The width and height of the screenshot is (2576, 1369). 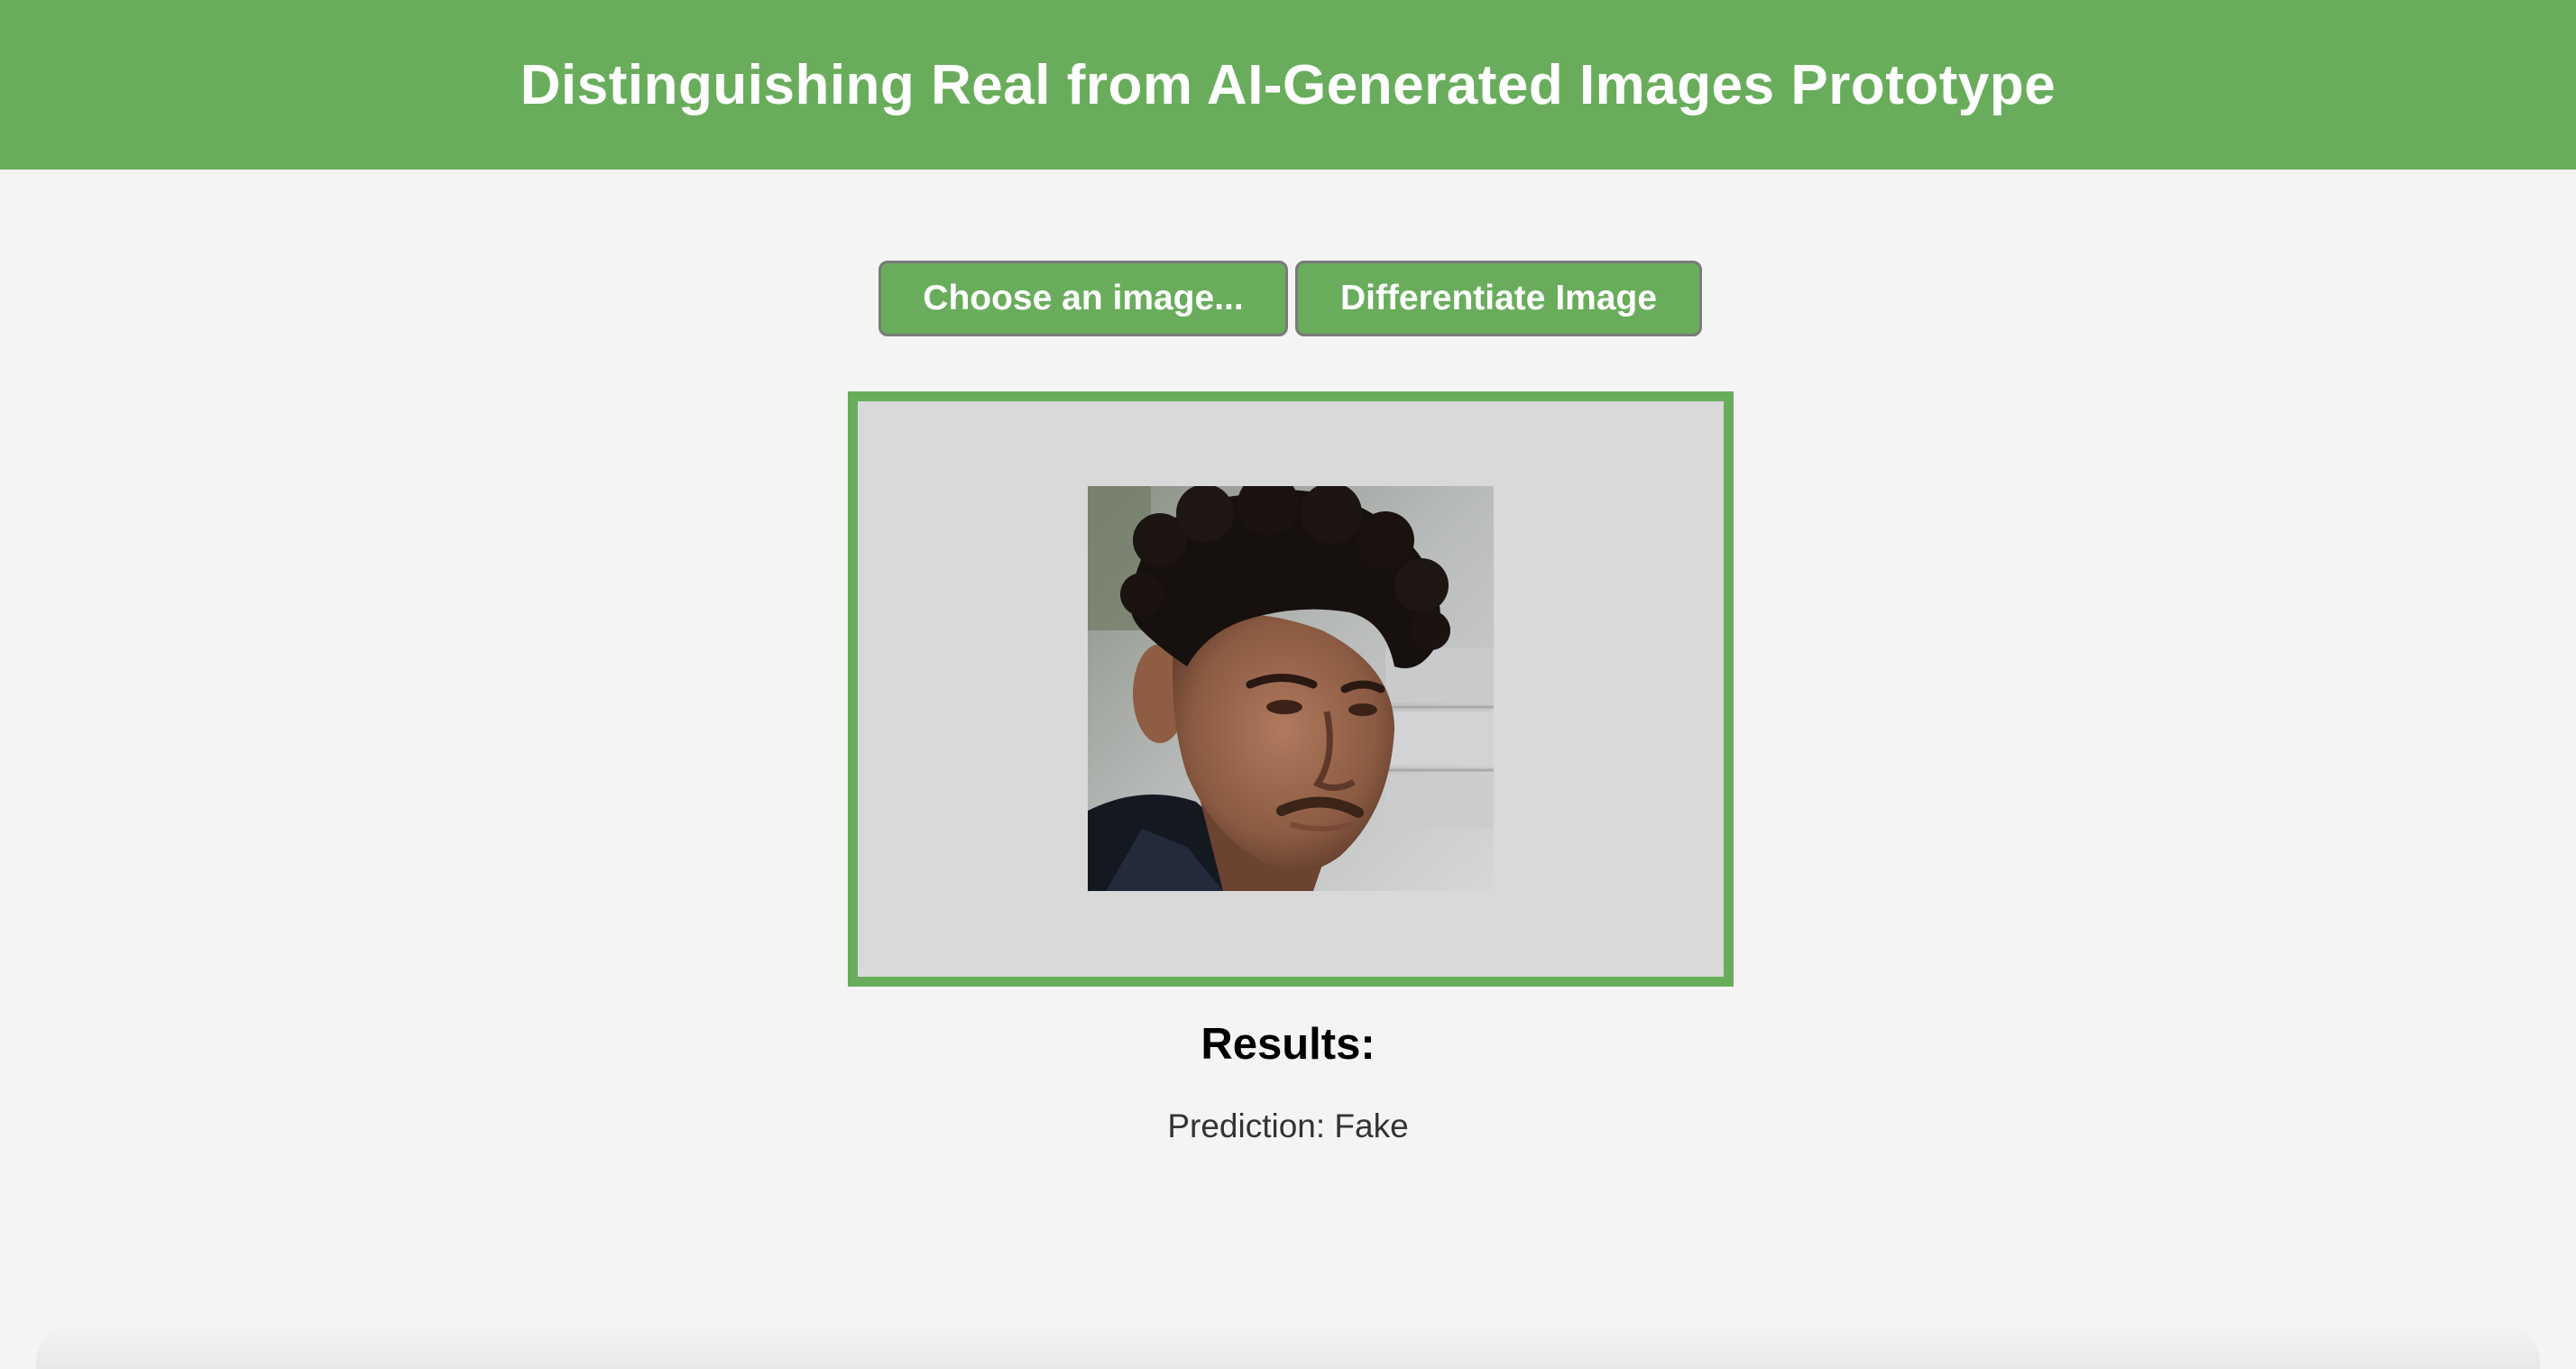 I want to click on results-heading: Results:, so click(x=1288, y=1044).